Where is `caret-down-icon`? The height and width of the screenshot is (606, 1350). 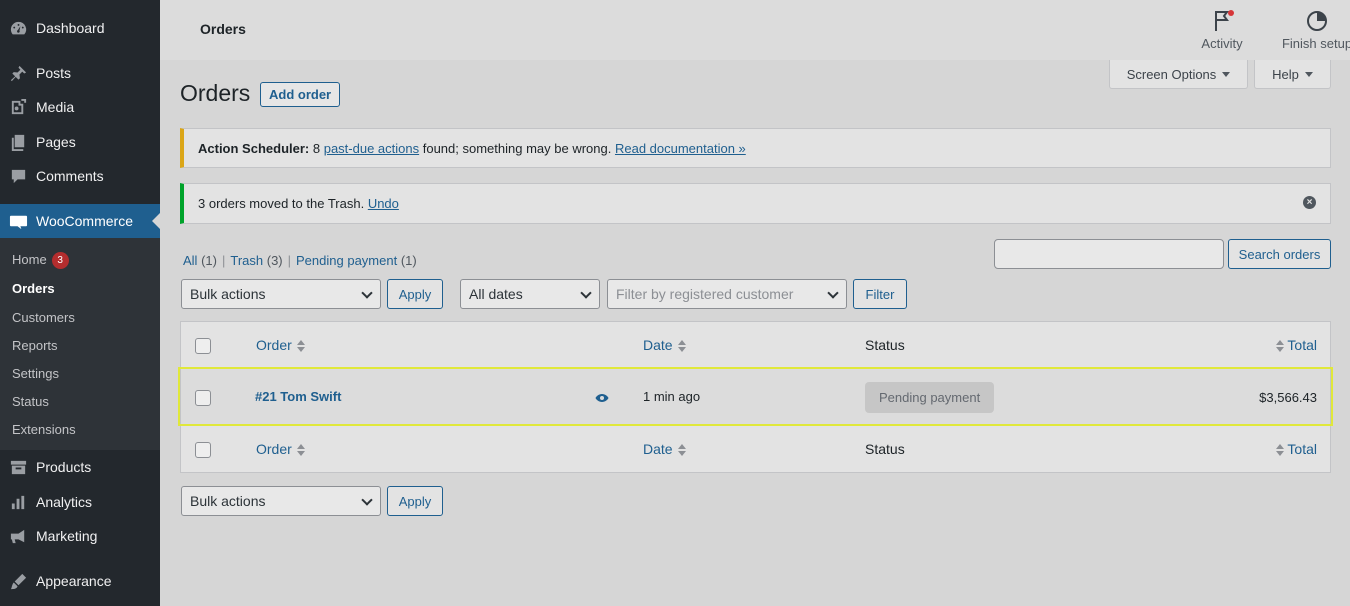
caret-down-icon is located at coordinates (1226, 74).